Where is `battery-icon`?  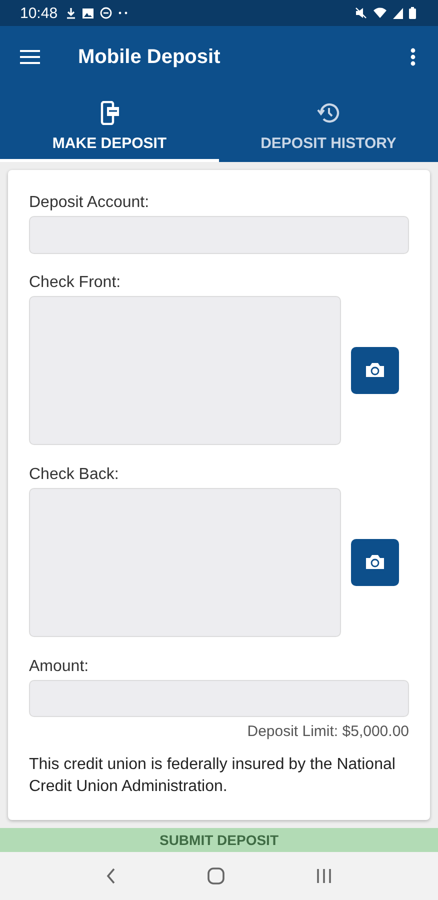 battery-icon is located at coordinates (412, 13).